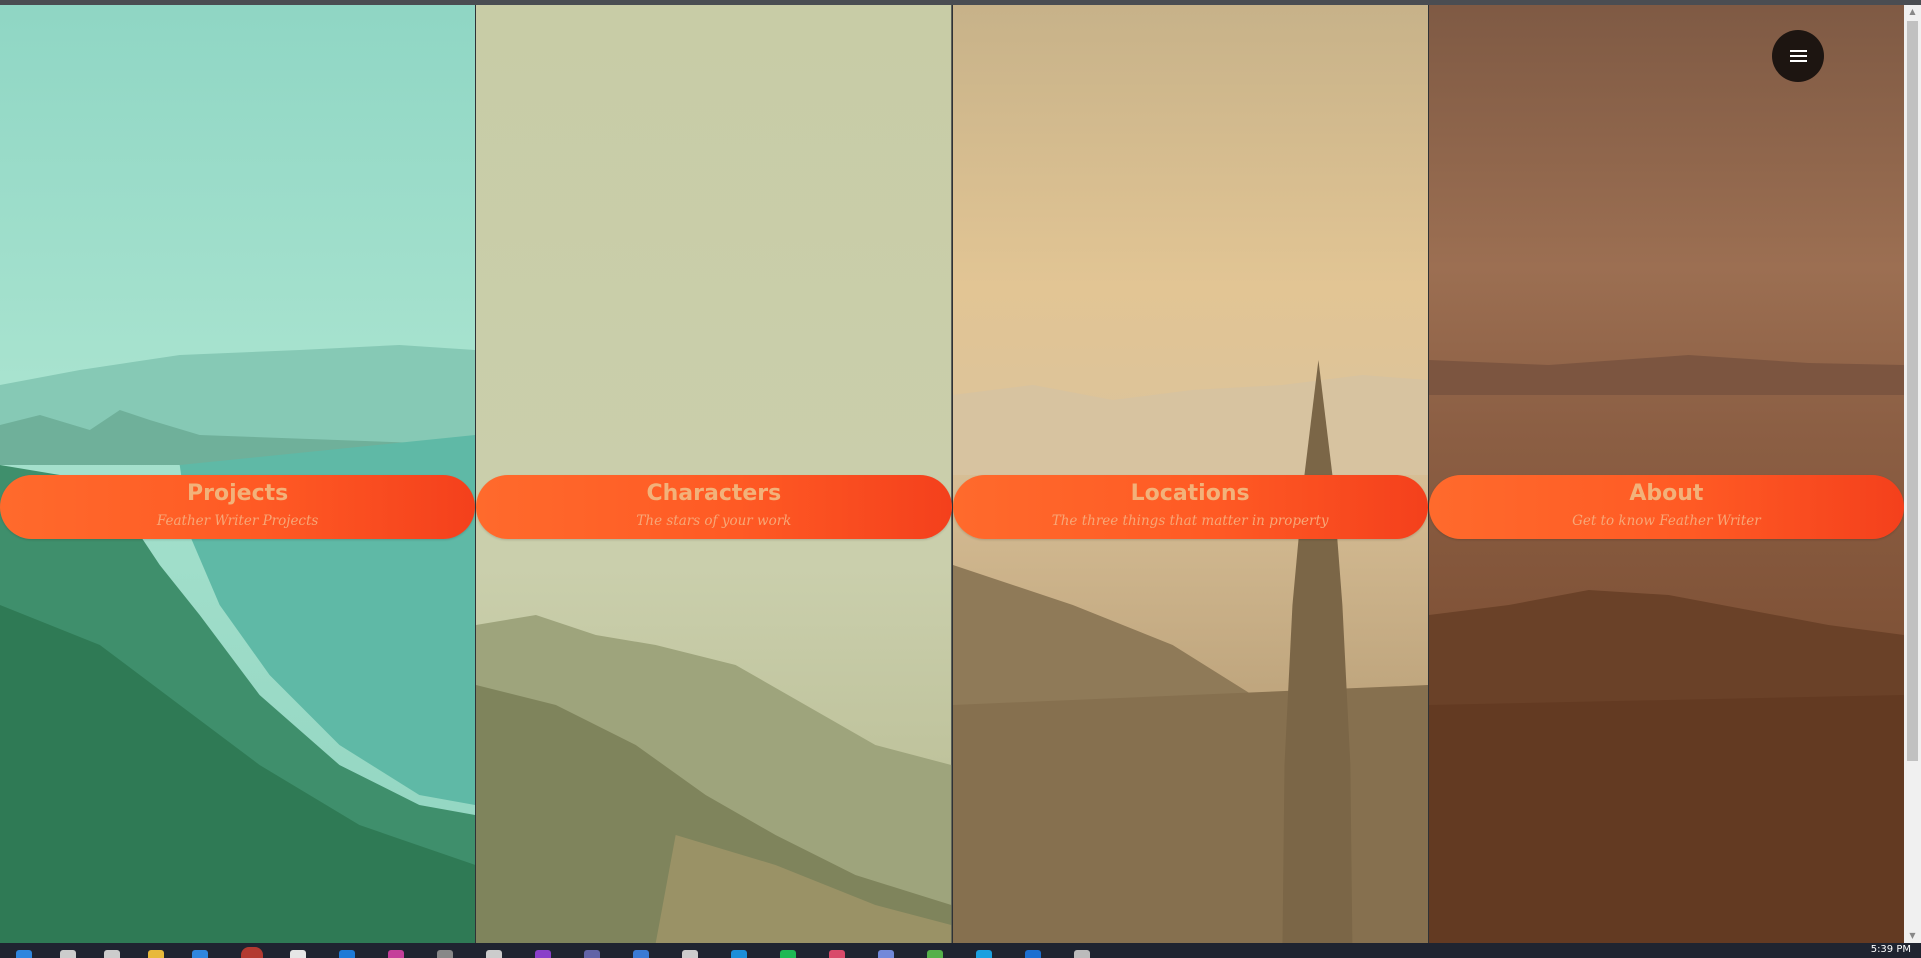 This screenshot has height=958, width=1921. Describe the element at coordinates (237, 521) in the screenshot. I see `projects-subtitle: Feather Writer Projects` at that location.